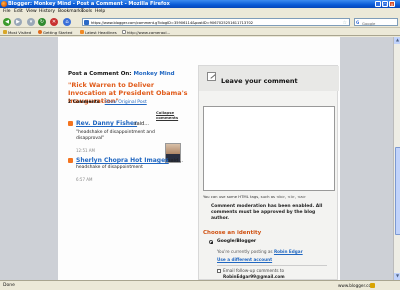 This screenshot has height=290, width=400. What do you see at coordinates (200, 285) in the screenshot?
I see `status-bar: Done www.blogger.com` at bounding box center [200, 285].